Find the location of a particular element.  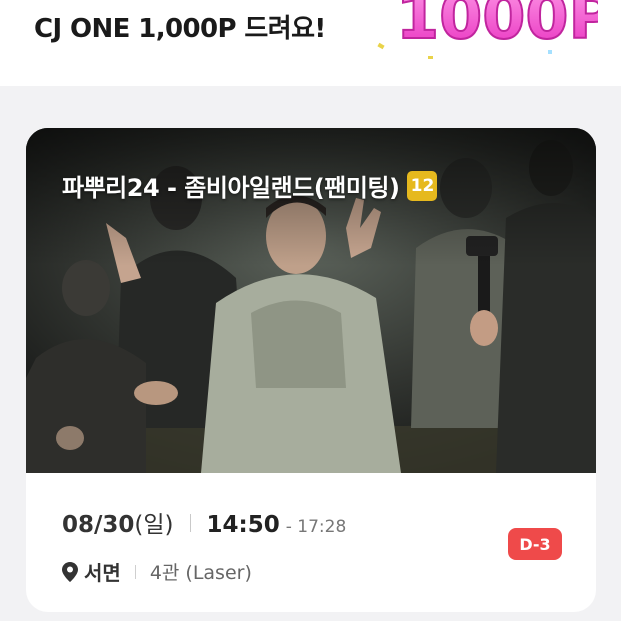

map-pin-icon is located at coordinates (70, 571).